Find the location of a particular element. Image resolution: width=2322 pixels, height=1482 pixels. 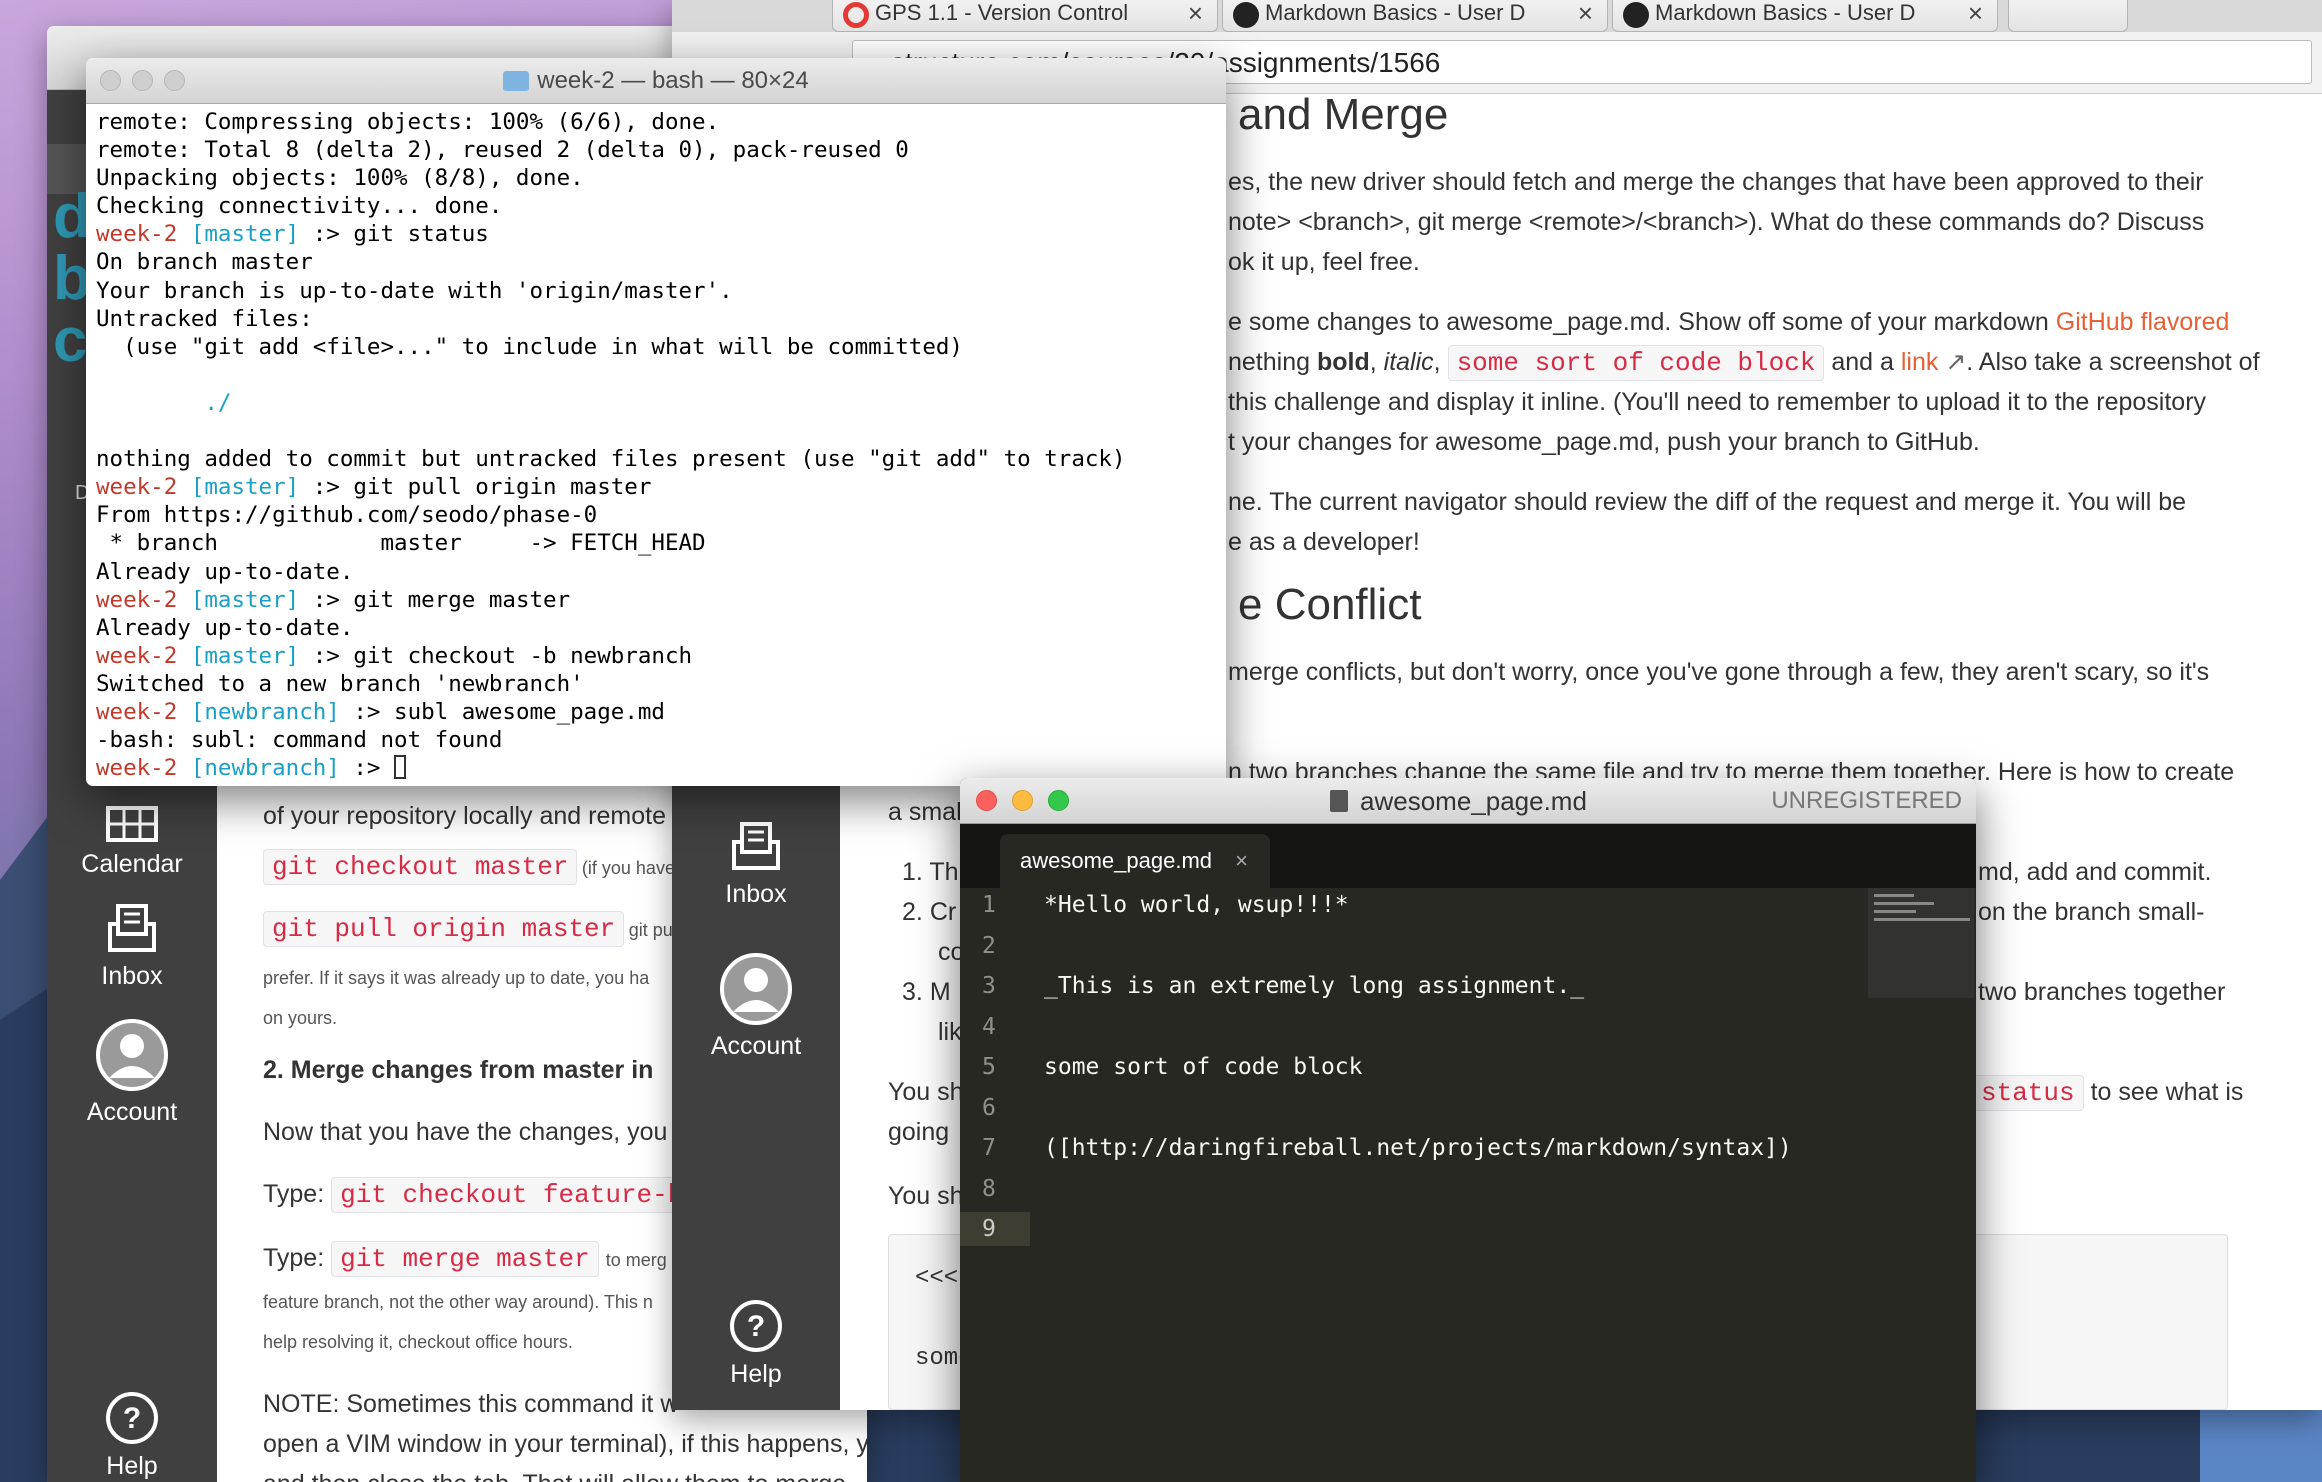

terminal-text: ./ is located at coordinates (164, 402).